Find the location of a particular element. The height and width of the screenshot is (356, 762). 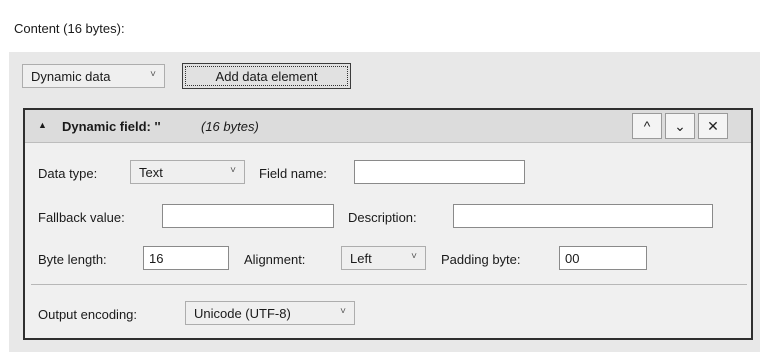

data-type-select: Text ˅ is located at coordinates (187, 172).